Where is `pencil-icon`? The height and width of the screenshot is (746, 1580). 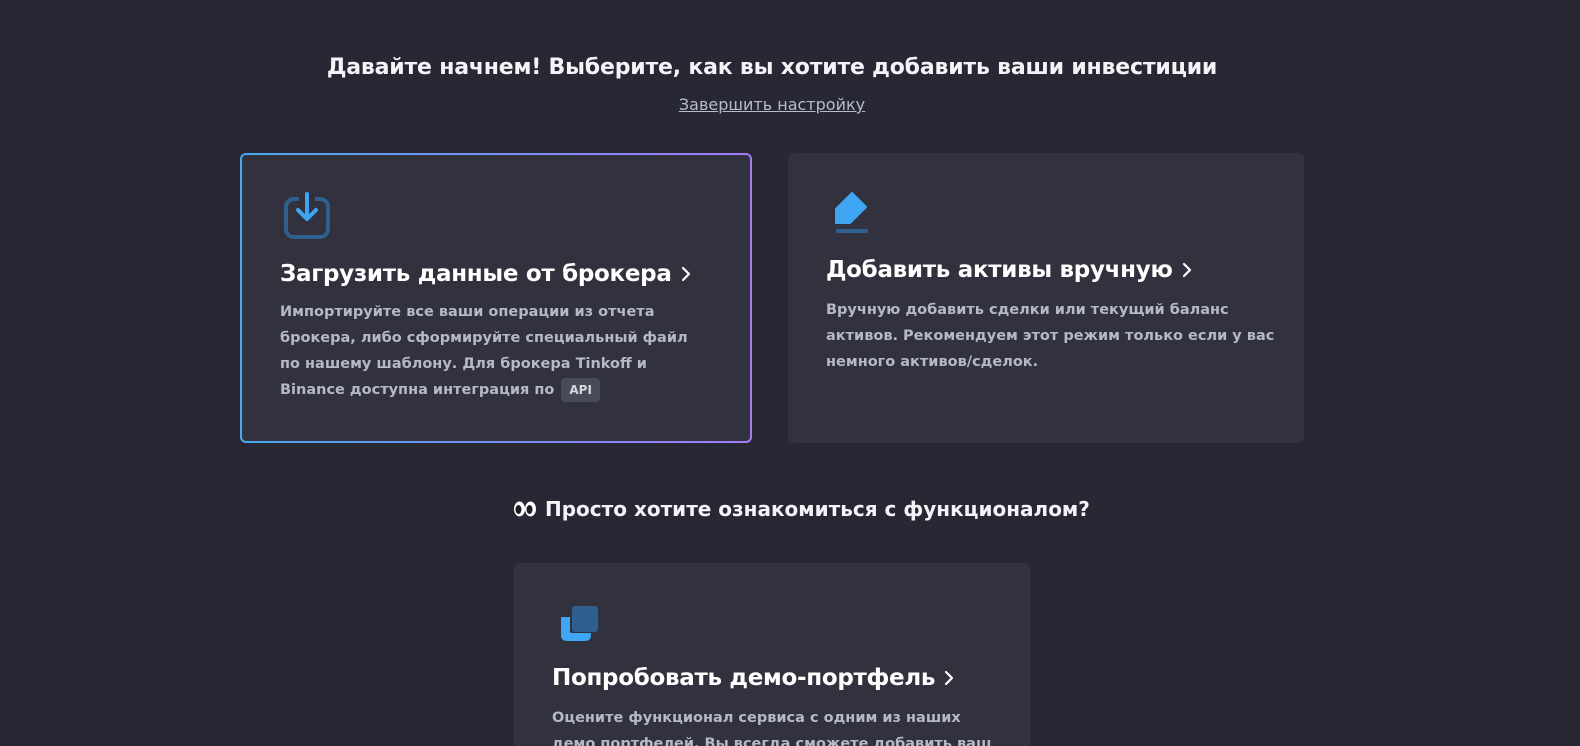
pencil-icon is located at coordinates (857, 214).